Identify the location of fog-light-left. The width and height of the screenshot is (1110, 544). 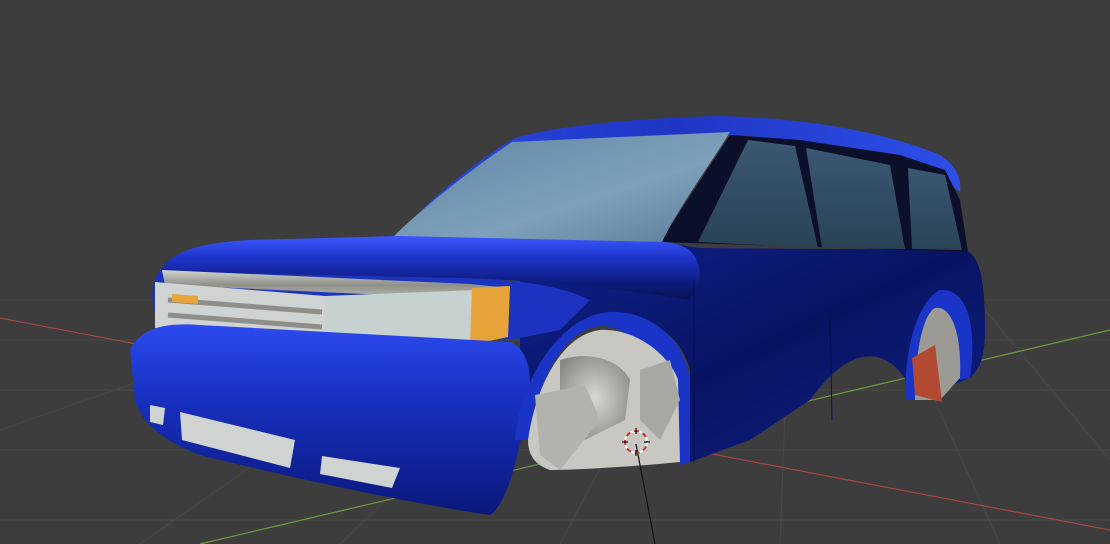
(157, 415).